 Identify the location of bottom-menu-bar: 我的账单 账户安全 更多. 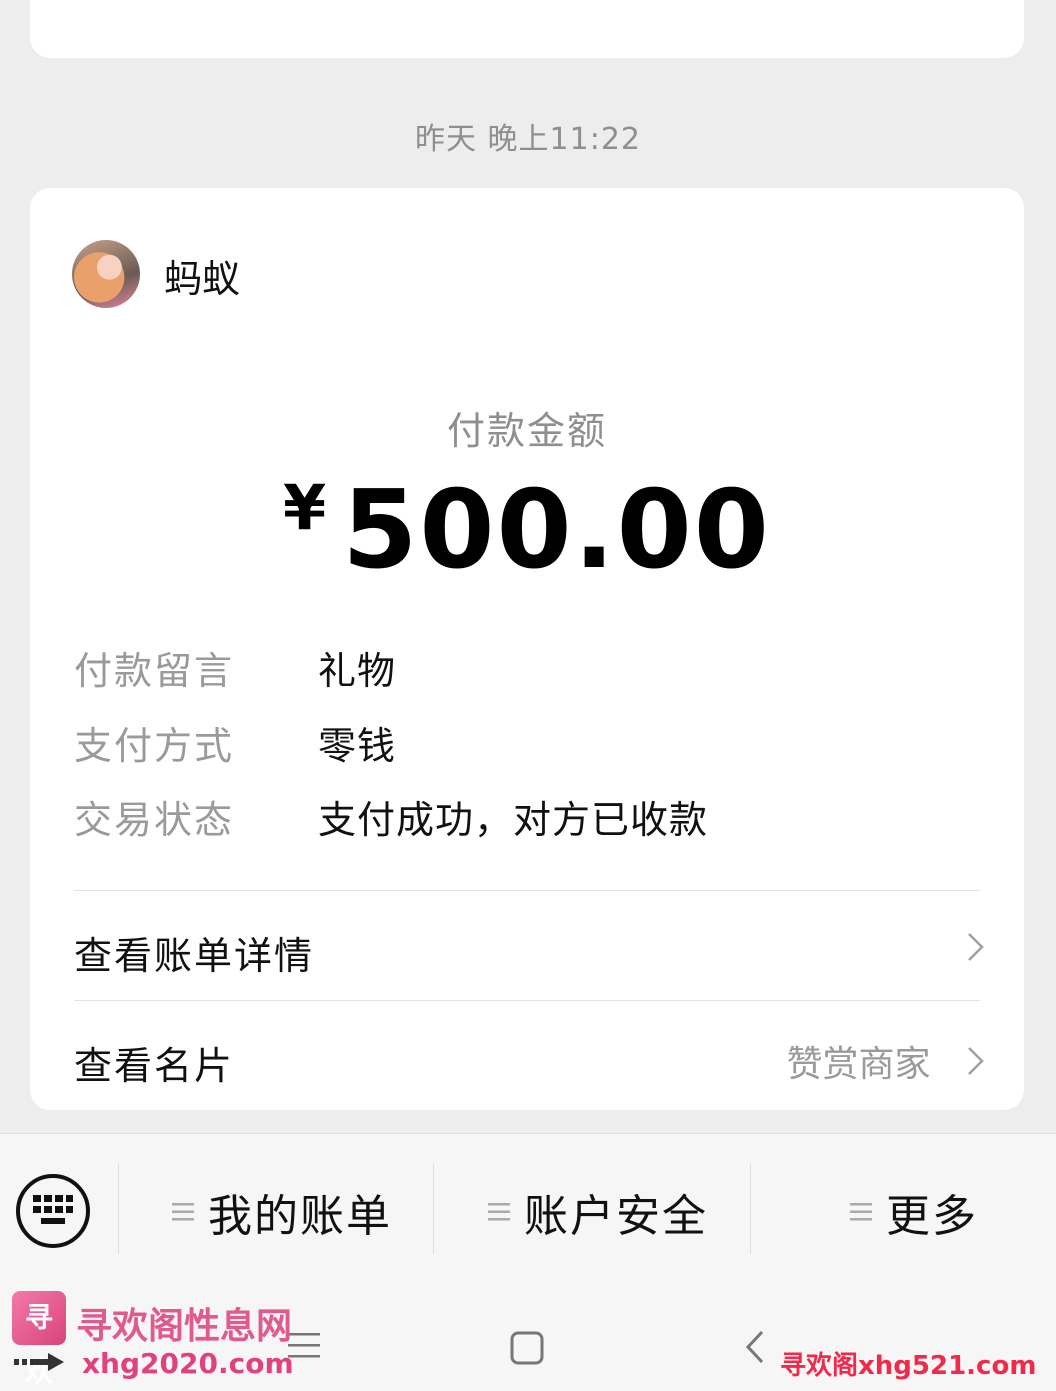
(528, 1209).